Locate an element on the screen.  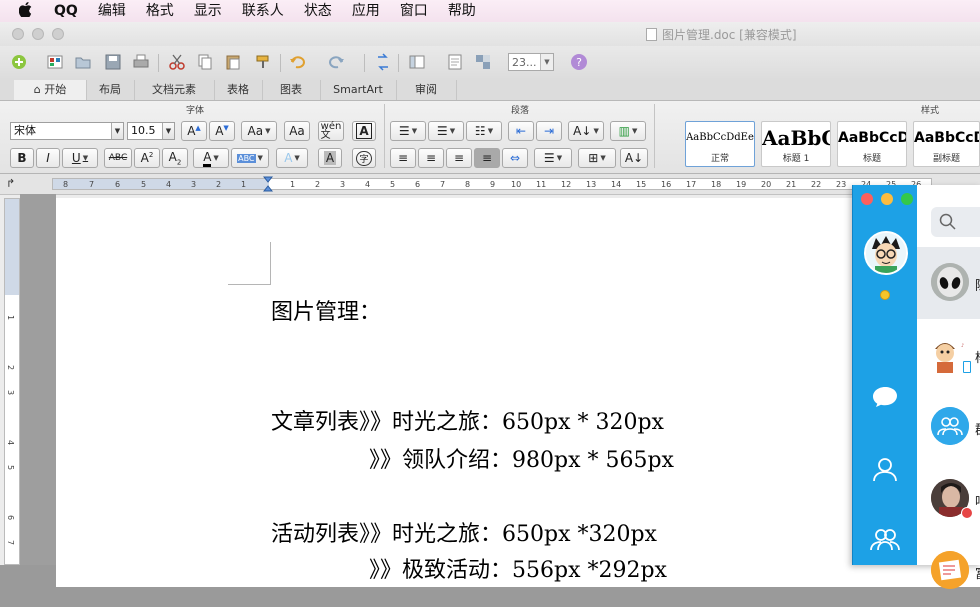
avatar is located at coordinates (886, 253).